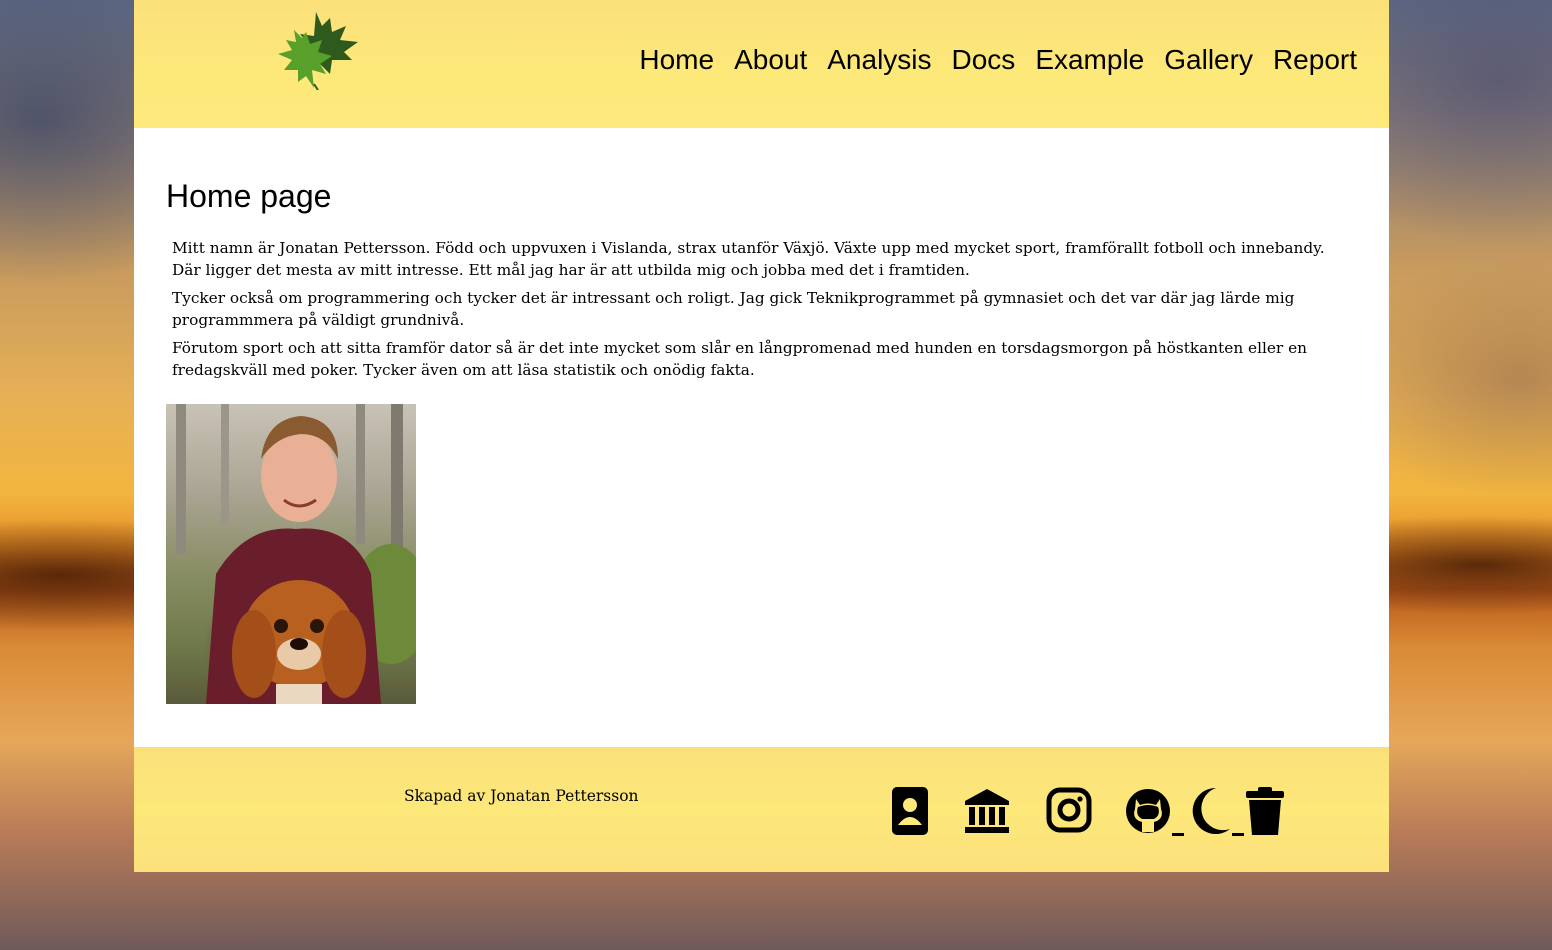 The image size is (1552, 950). What do you see at coordinates (249, 196) in the screenshot?
I see `page-title: Home page` at bounding box center [249, 196].